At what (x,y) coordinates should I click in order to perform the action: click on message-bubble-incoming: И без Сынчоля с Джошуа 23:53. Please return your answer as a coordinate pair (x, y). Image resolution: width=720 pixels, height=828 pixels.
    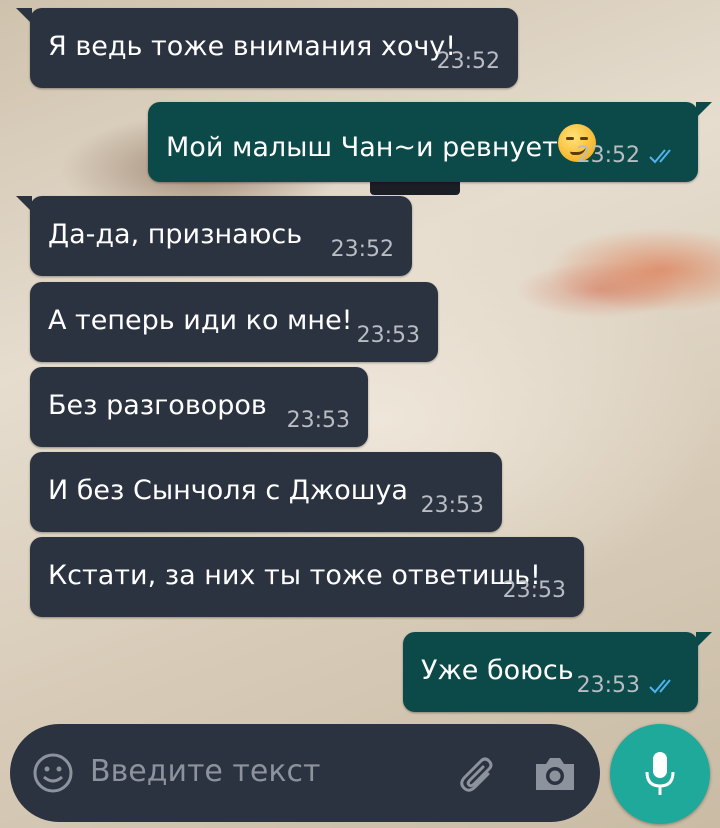
    Looking at the image, I should click on (266, 492).